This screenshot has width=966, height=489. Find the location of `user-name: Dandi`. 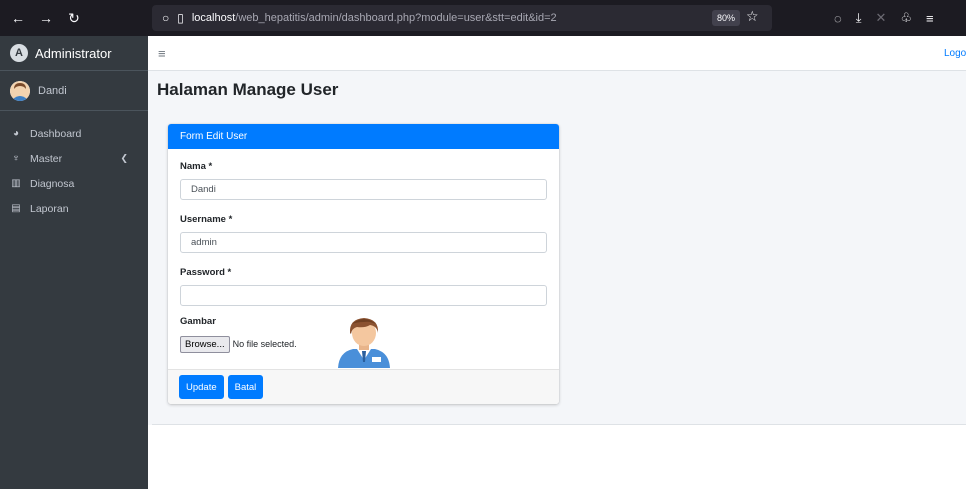

user-name: Dandi is located at coordinates (52, 90).